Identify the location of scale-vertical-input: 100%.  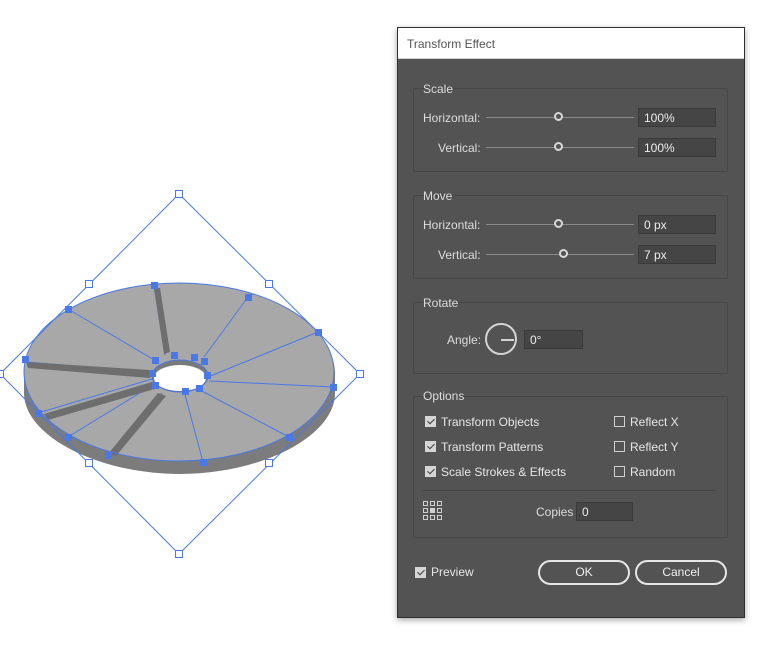
(677, 147).